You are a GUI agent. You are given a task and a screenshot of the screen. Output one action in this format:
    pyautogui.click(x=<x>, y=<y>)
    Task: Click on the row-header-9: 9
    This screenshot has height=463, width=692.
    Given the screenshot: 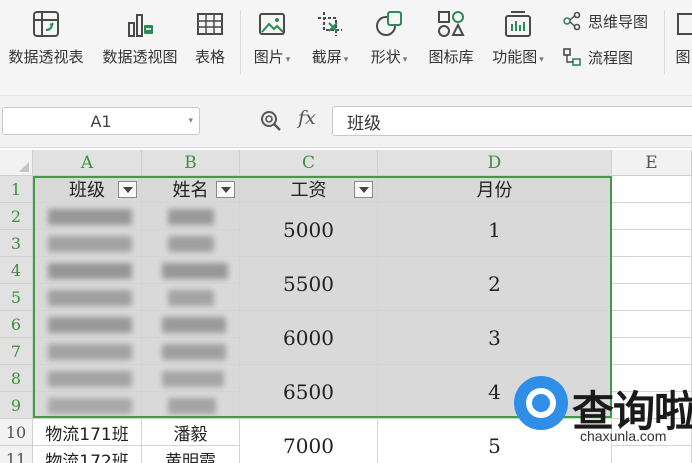 What is the action you would take?
    pyautogui.click(x=16, y=405)
    